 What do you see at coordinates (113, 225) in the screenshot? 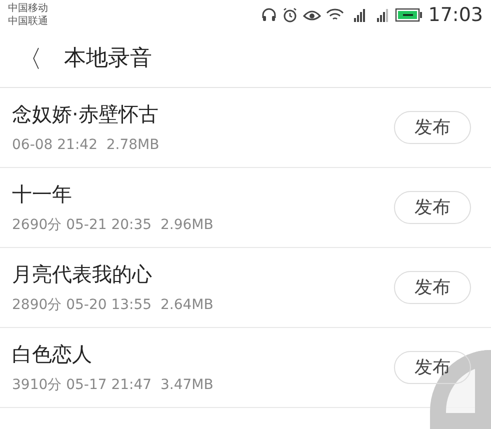
I see `recording-details: 2690分 05-21 20:35 2.96MB` at bounding box center [113, 225].